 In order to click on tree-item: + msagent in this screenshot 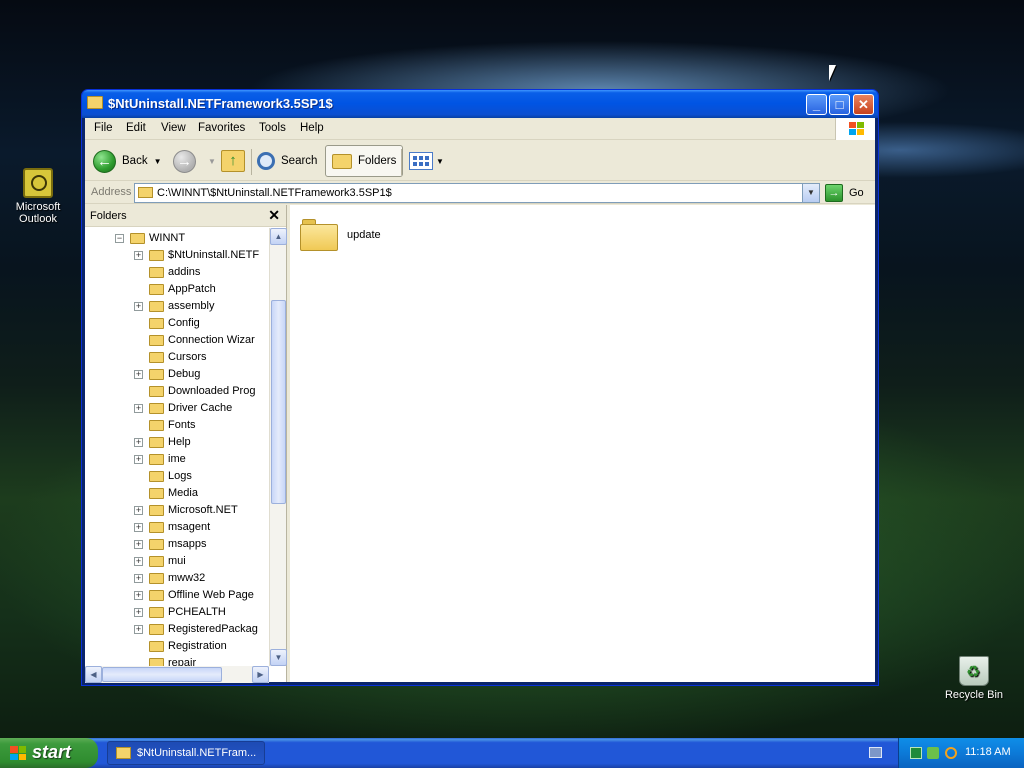, I will do `click(177, 527)`.